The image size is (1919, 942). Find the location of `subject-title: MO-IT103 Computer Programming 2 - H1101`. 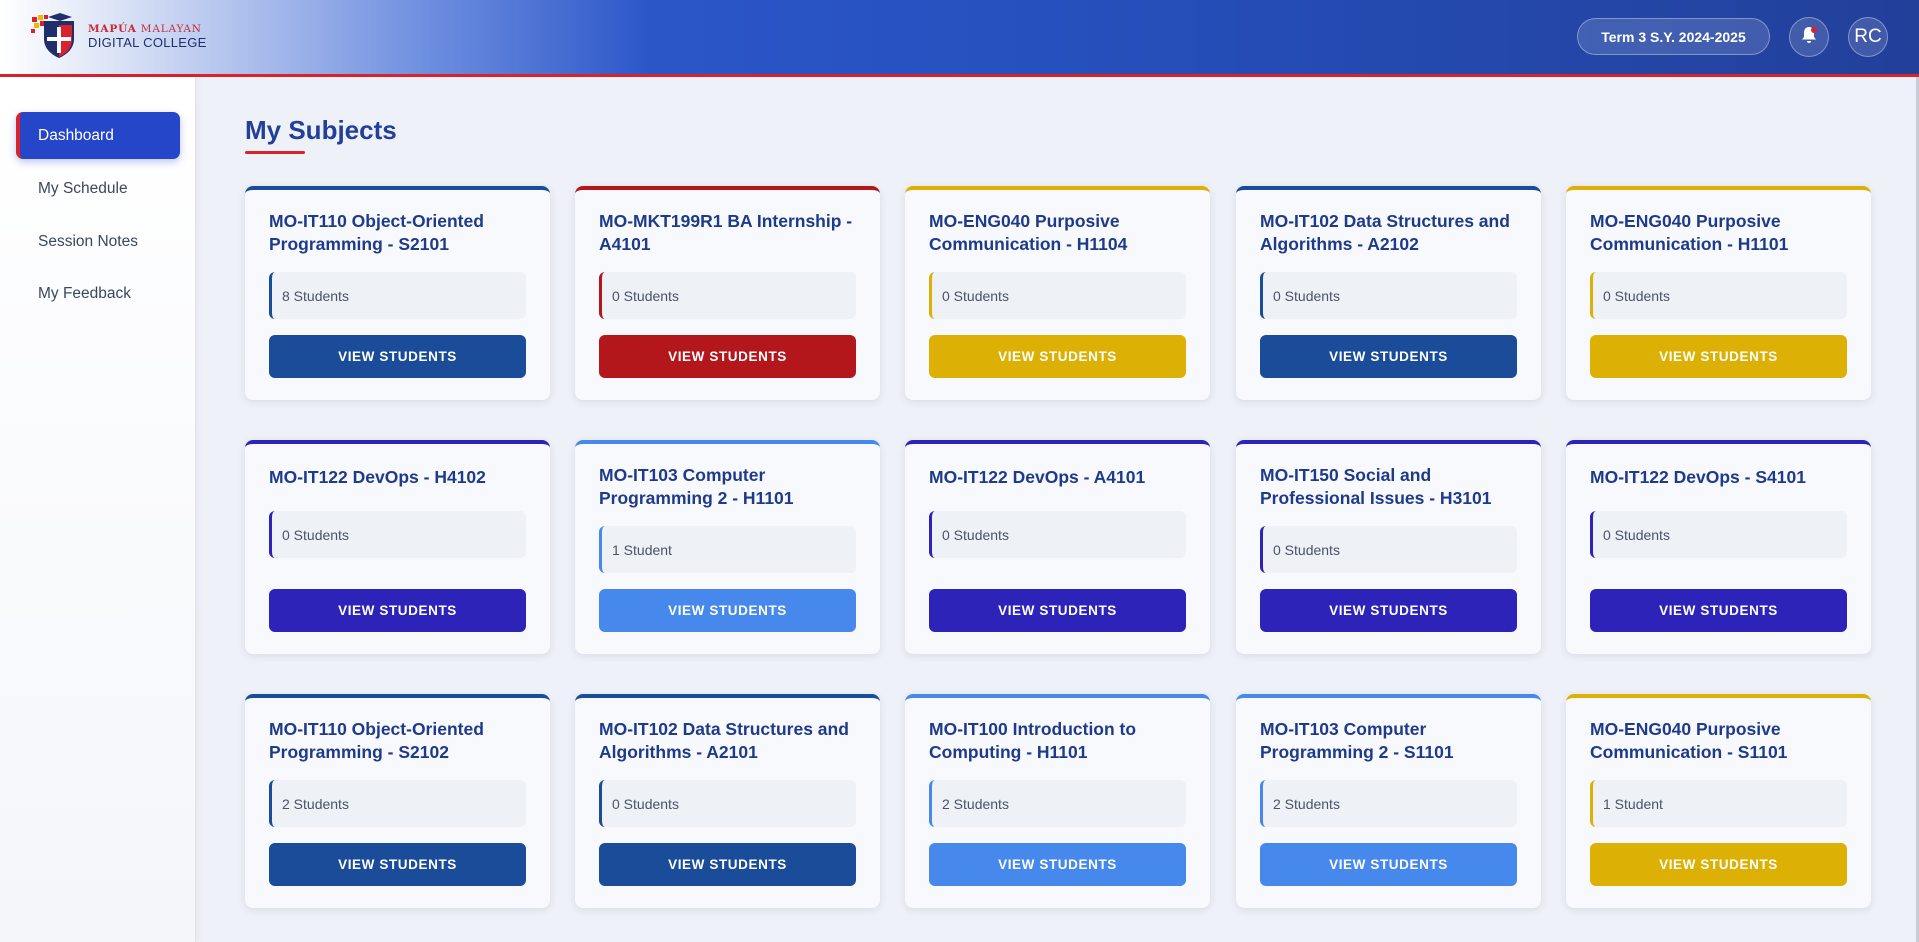

subject-title: MO-IT103 Computer Programming 2 - H1101 is located at coordinates (696, 486).